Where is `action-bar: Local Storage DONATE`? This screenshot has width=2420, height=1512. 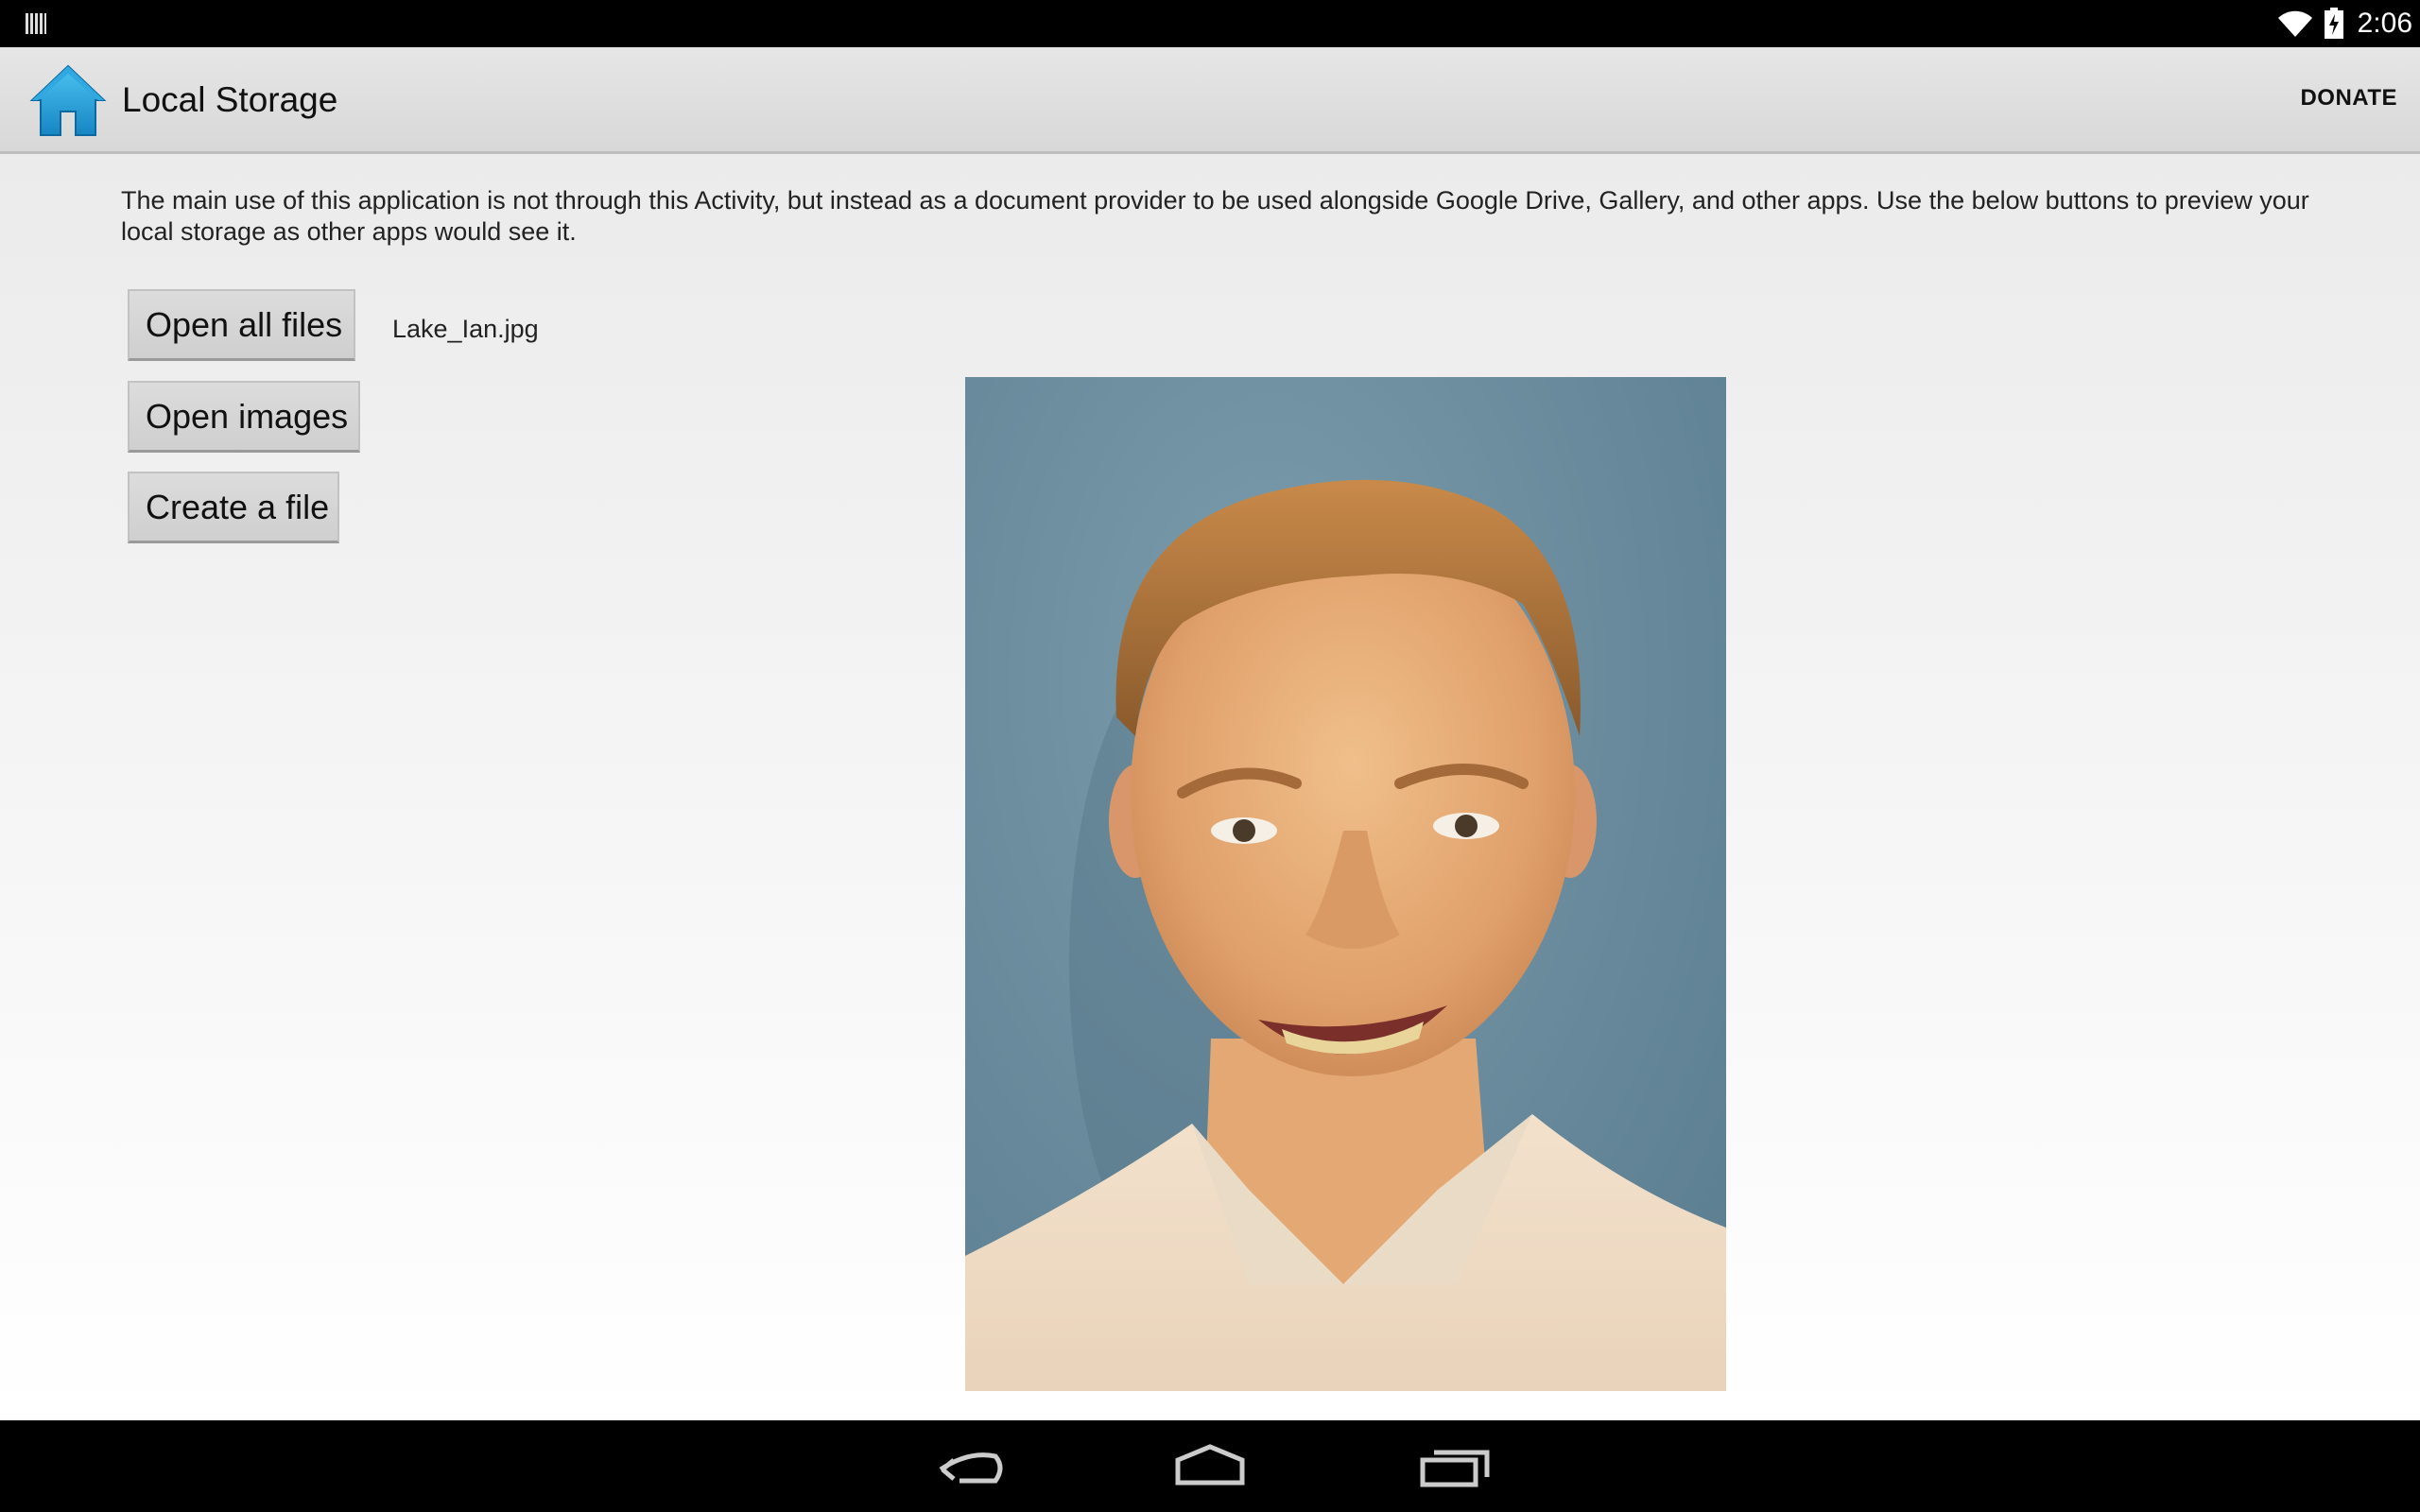 action-bar: Local Storage DONATE is located at coordinates (1210, 100).